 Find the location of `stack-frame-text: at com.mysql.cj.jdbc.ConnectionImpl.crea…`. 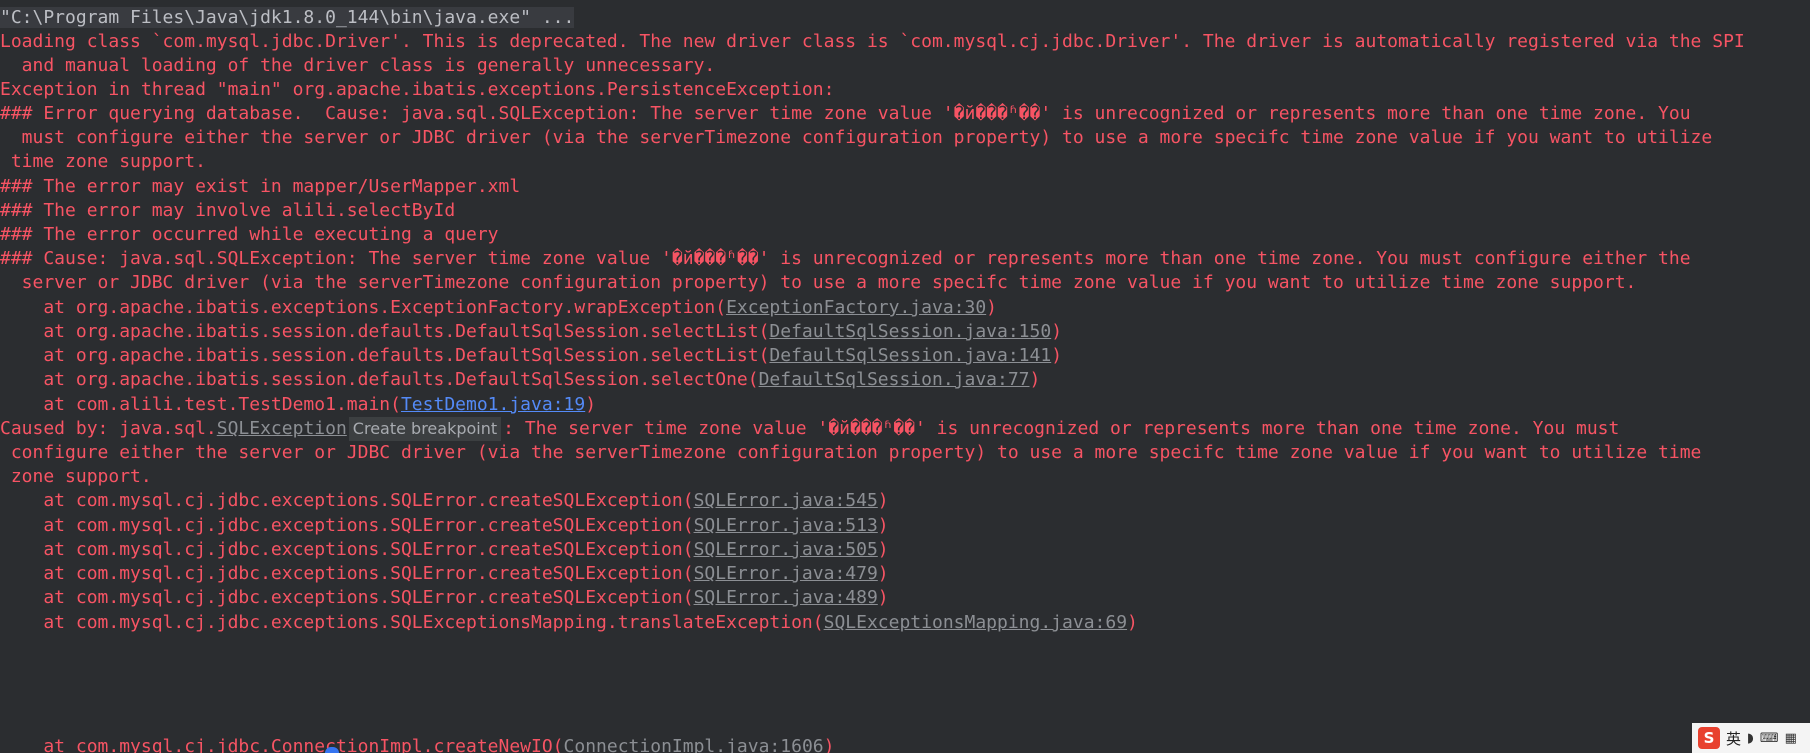

stack-frame-text: at com.mysql.cj.jdbc.ConnectionImpl.crea… is located at coordinates (282, 744).